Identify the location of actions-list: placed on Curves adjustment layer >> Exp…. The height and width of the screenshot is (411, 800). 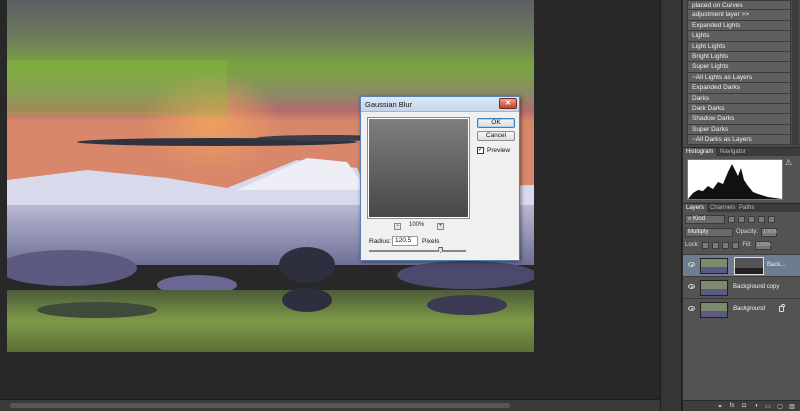
(739, 73).